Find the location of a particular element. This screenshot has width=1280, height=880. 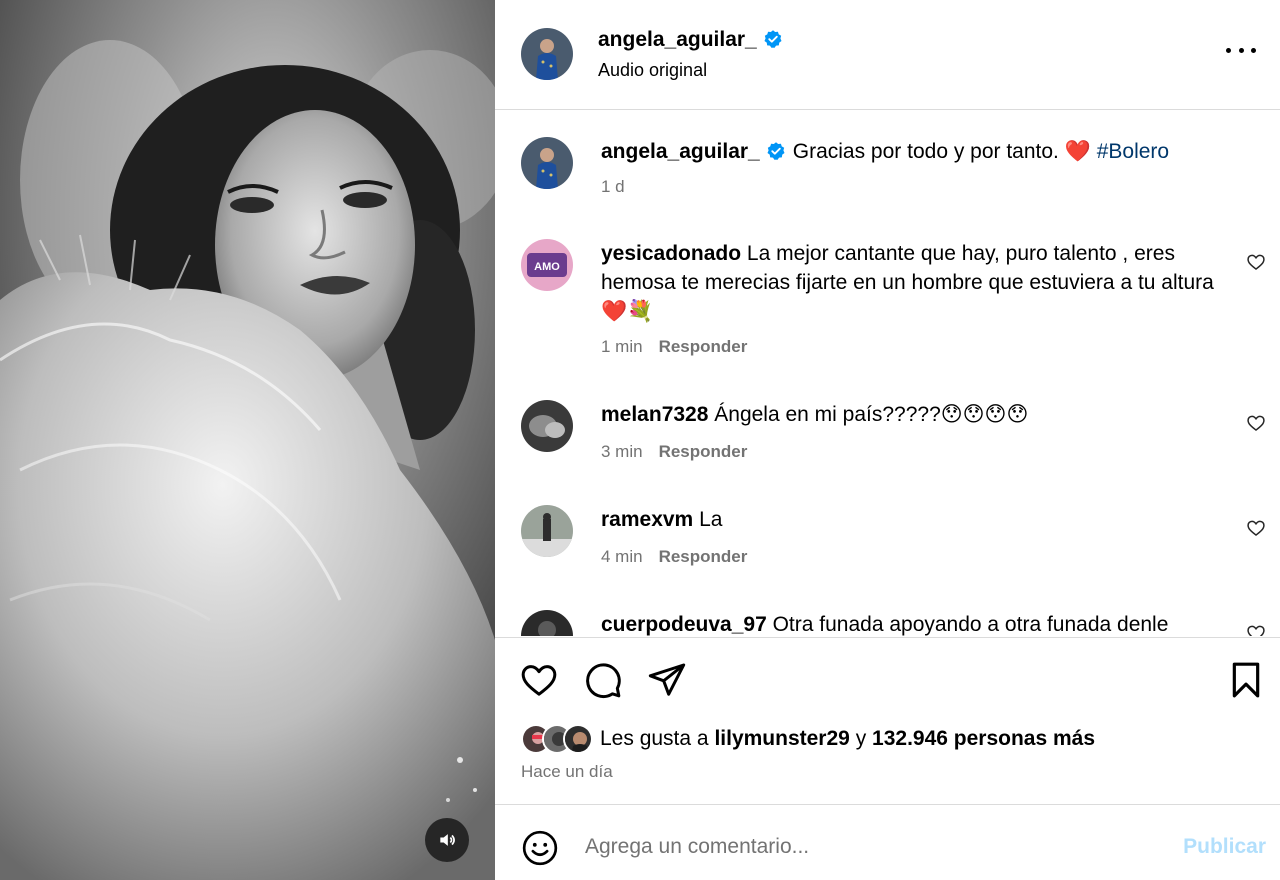

comment-username: ramexvm is located at coordinates (647, 519).